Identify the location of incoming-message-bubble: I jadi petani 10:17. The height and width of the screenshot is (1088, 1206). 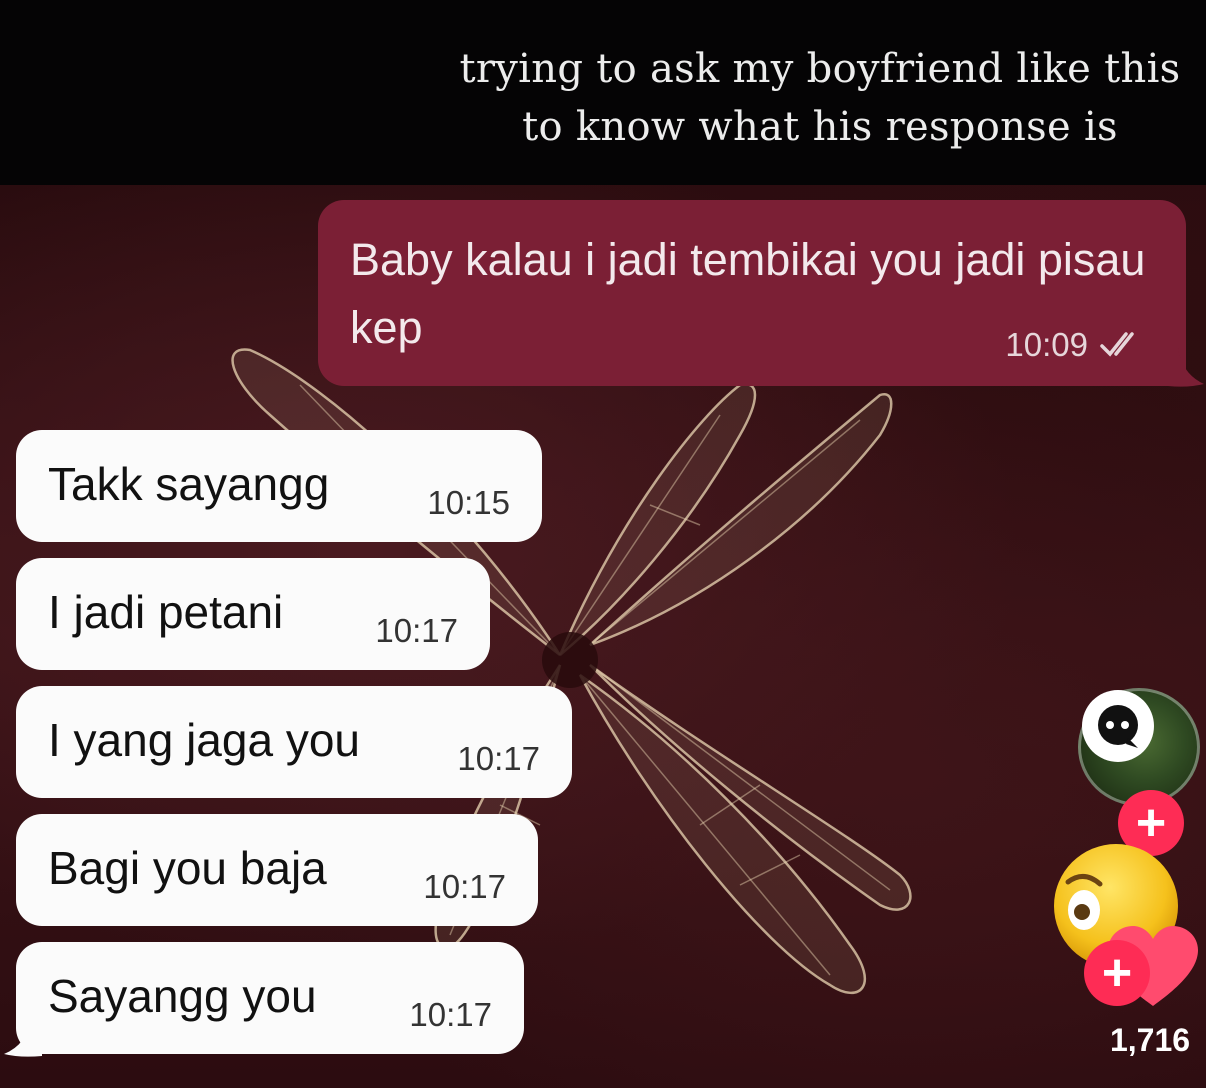
(253, 614).